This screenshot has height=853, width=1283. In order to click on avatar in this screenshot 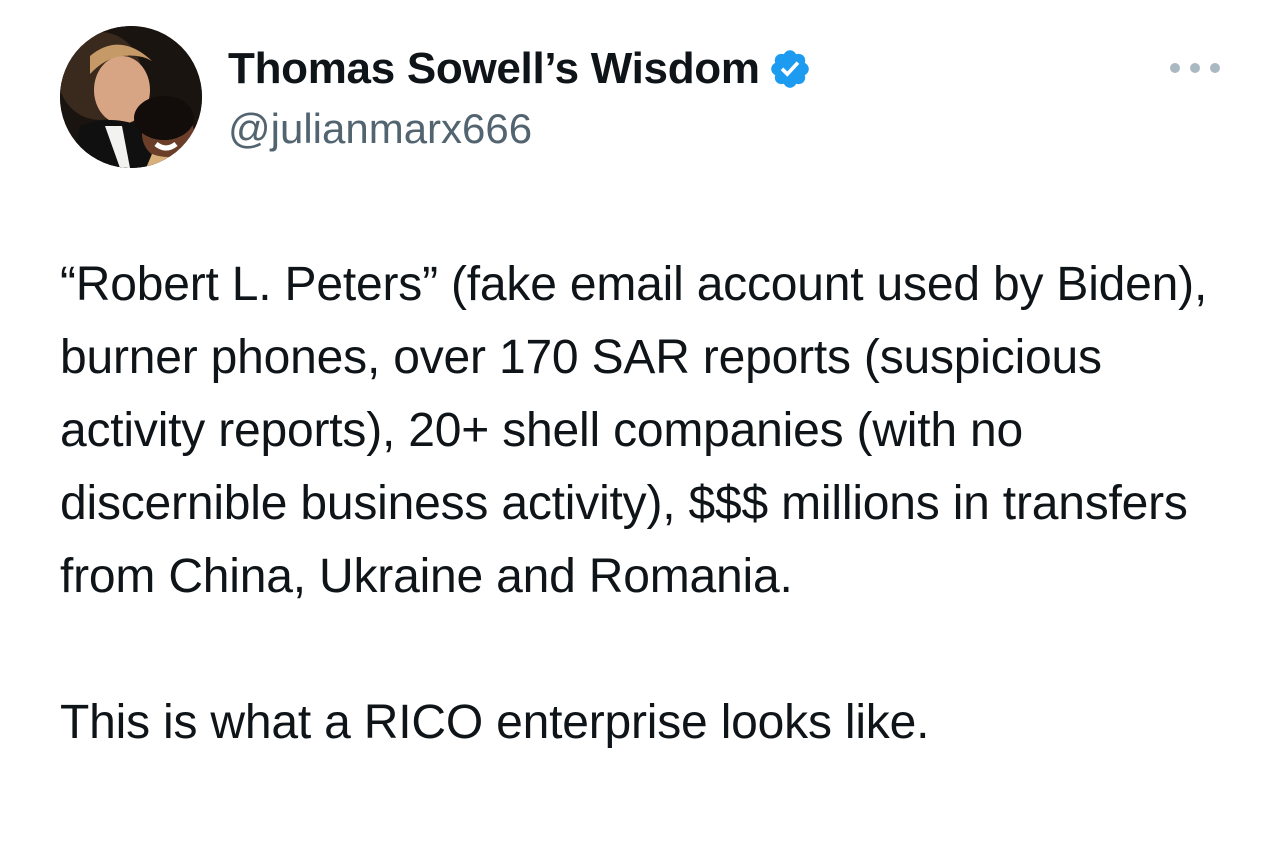, I will do `click(131, 97)`.